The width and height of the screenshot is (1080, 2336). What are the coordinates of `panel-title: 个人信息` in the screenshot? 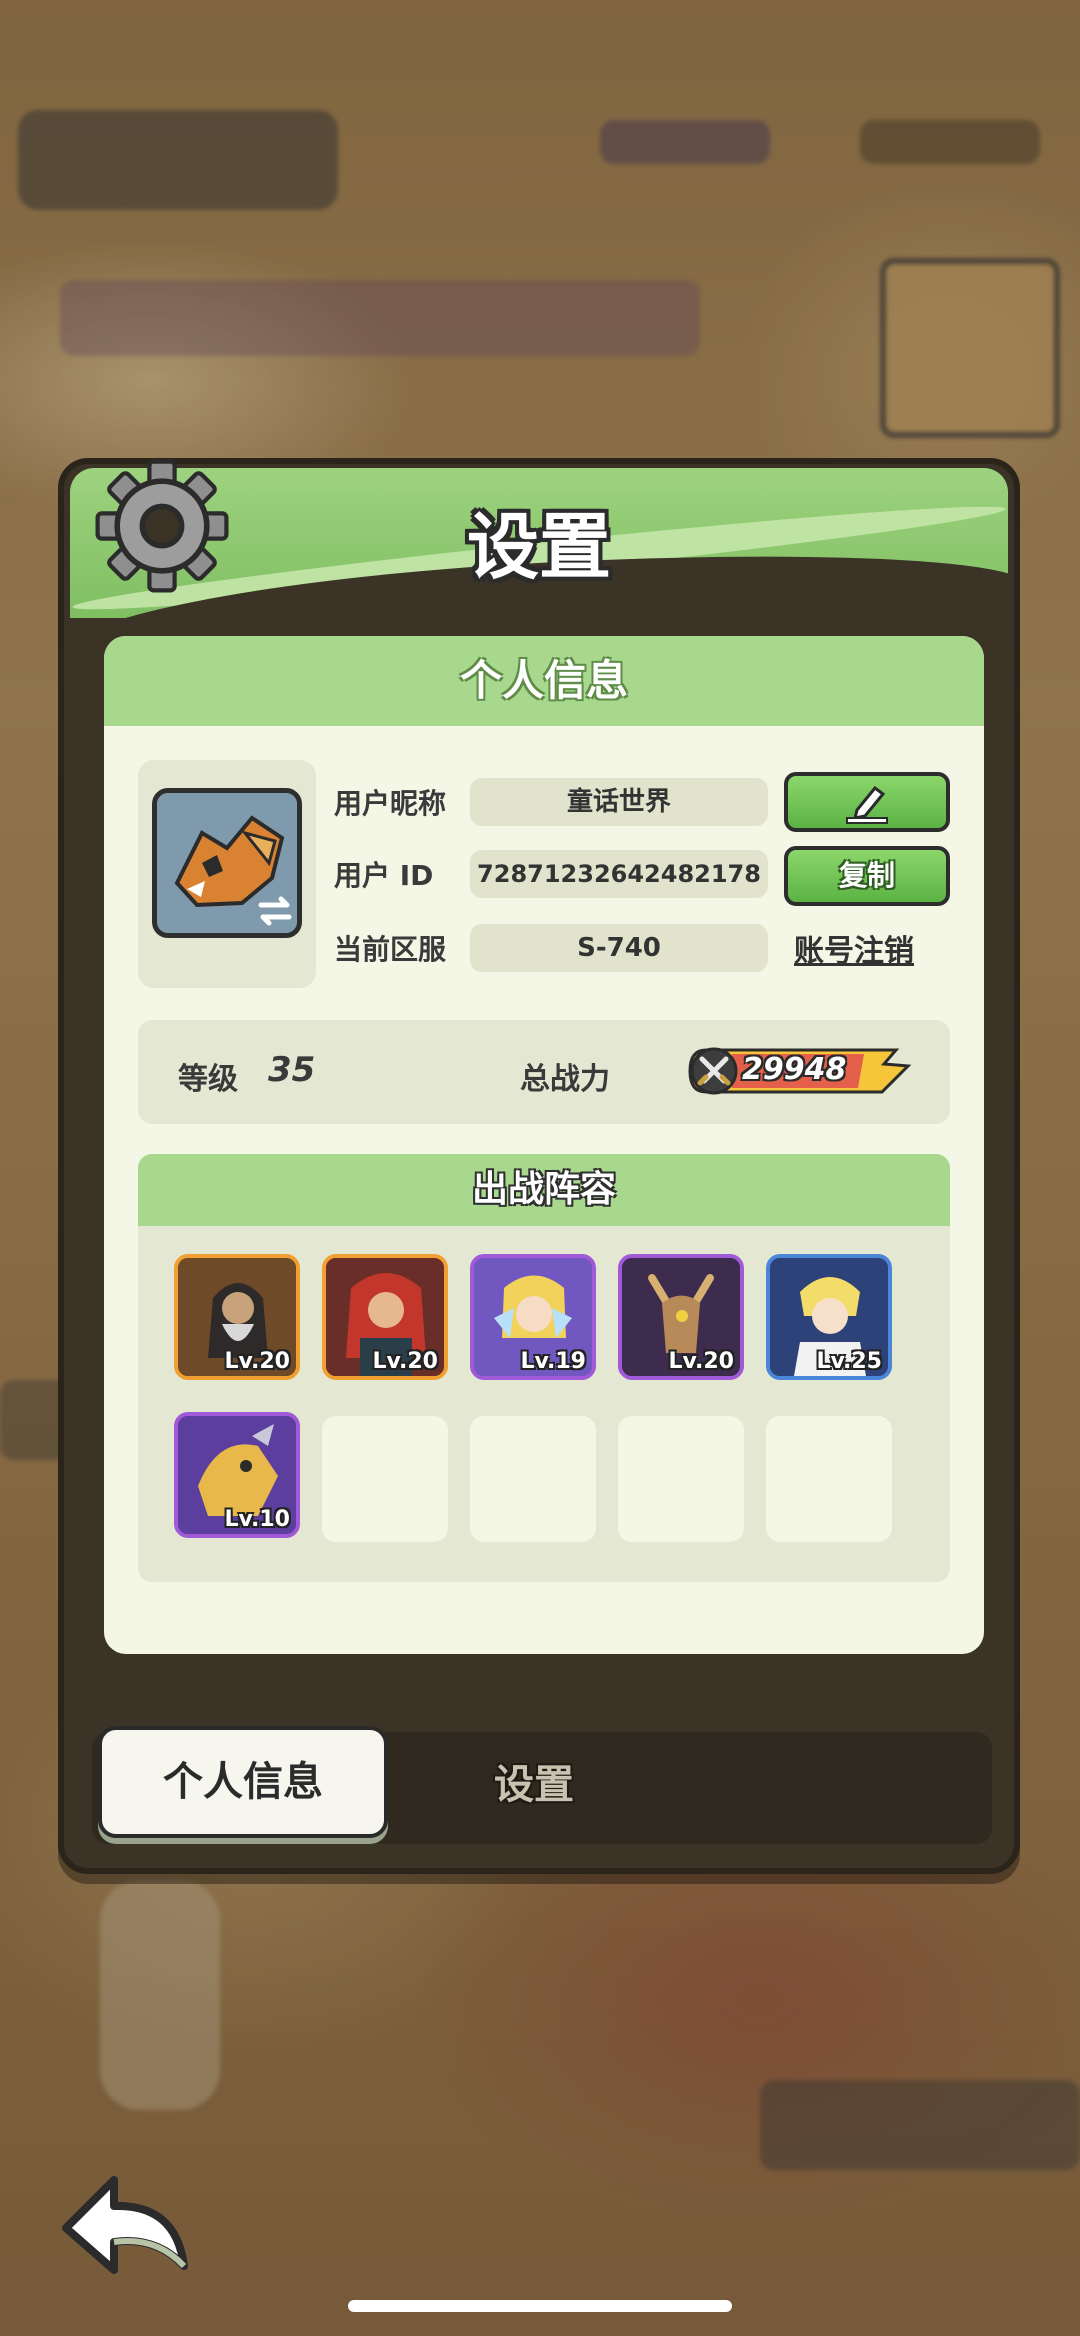 It's located at (544, 681).